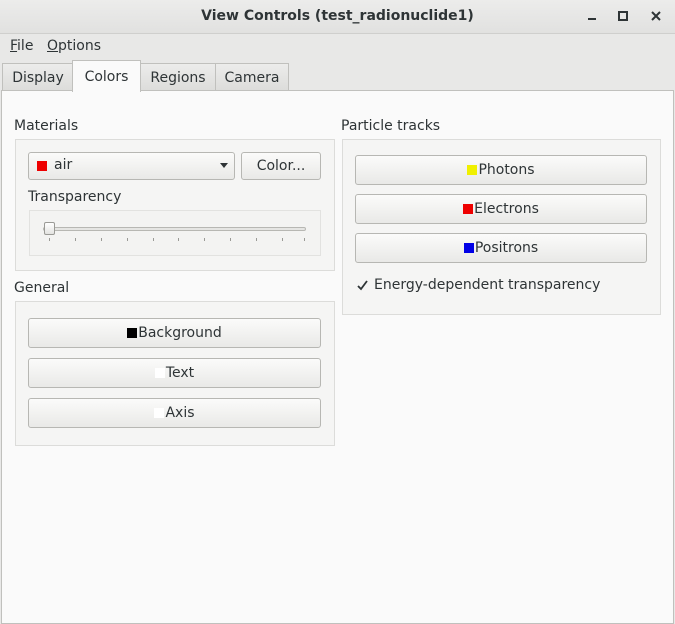 Image resolution: width=675 pixels, height=624 pixels. I want to click on energy-transparency-label: Energy-dependent transparency, so click(487, 285).